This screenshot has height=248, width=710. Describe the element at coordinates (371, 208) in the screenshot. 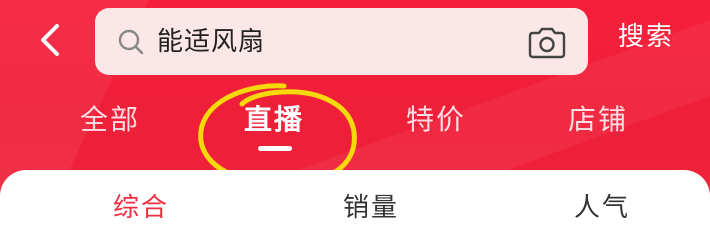

I see `sort-sales: 销量` at that location.